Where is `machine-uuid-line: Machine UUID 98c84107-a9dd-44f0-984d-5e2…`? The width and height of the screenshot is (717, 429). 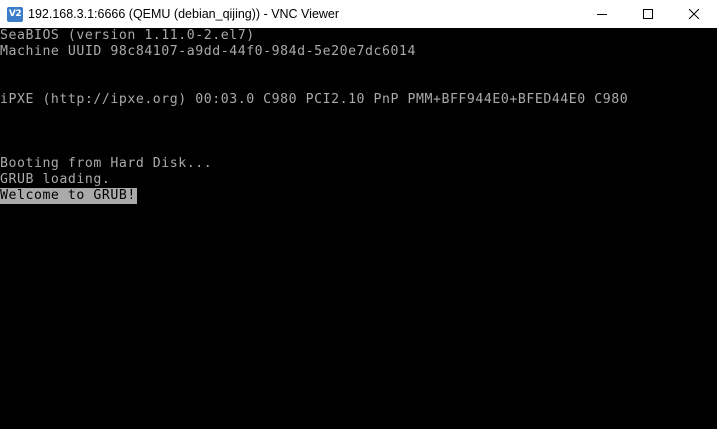
machine-uuid-line: Machine UUID 98c84107-a9dd-44f0-984d-5e2… is located at coordinates (208, 51).